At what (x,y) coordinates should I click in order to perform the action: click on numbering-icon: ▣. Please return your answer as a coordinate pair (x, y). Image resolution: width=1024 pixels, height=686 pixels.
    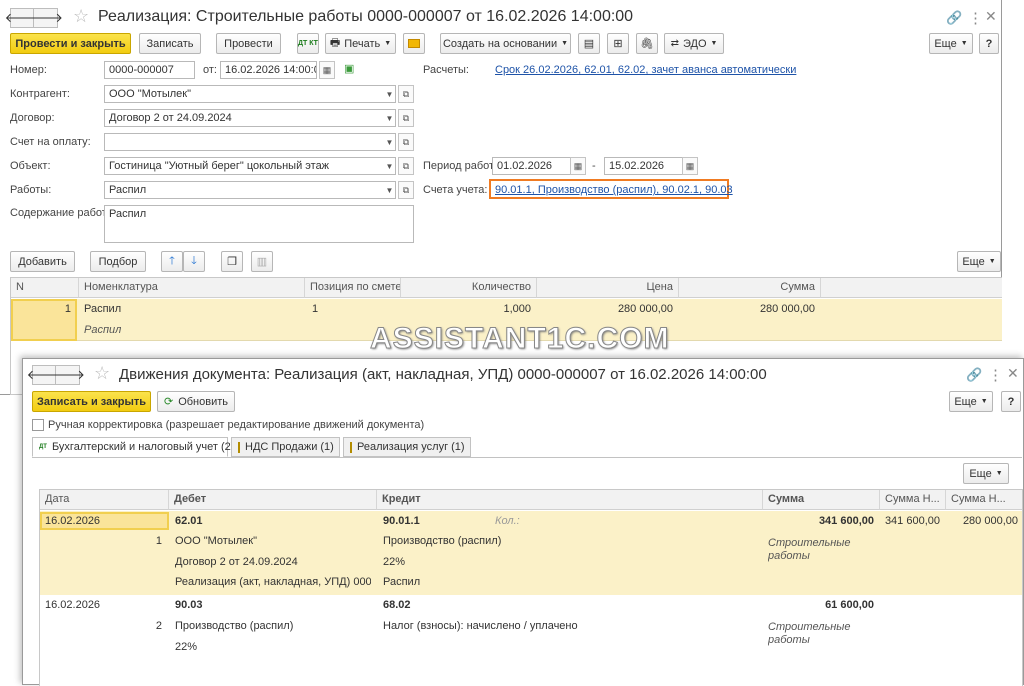
    Looking at the image, I should click on (349, 68).